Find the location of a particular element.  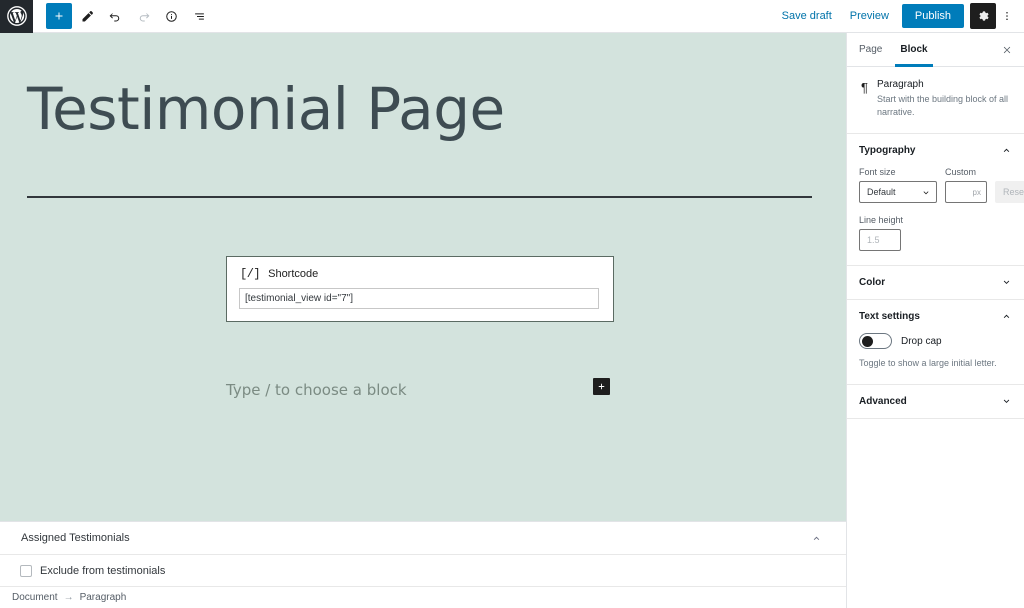

shortcode-block-label: Shortcode is located at coordinates (293, 274).